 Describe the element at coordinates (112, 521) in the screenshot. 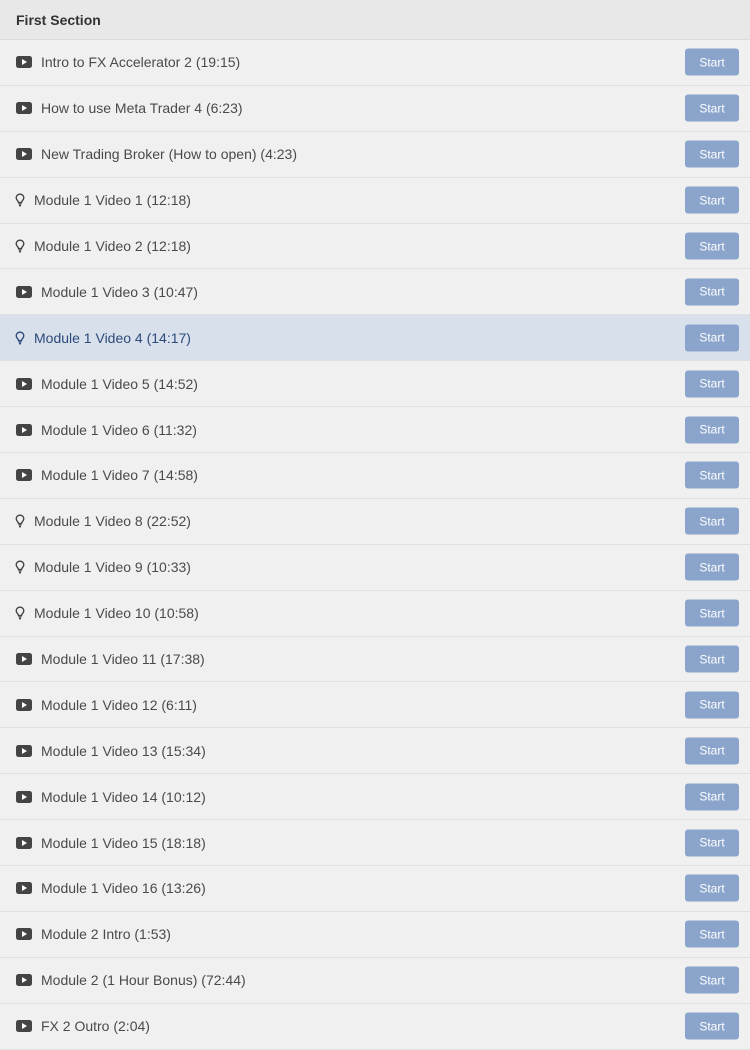

I see `lecture-title: Module 1 Video 8 (22:52)` at that location.